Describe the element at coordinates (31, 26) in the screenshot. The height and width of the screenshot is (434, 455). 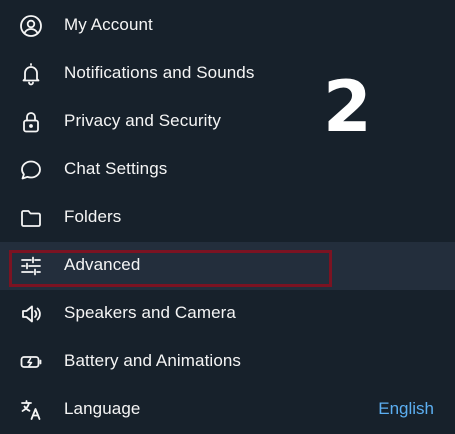
I see `account-icon` at that location.